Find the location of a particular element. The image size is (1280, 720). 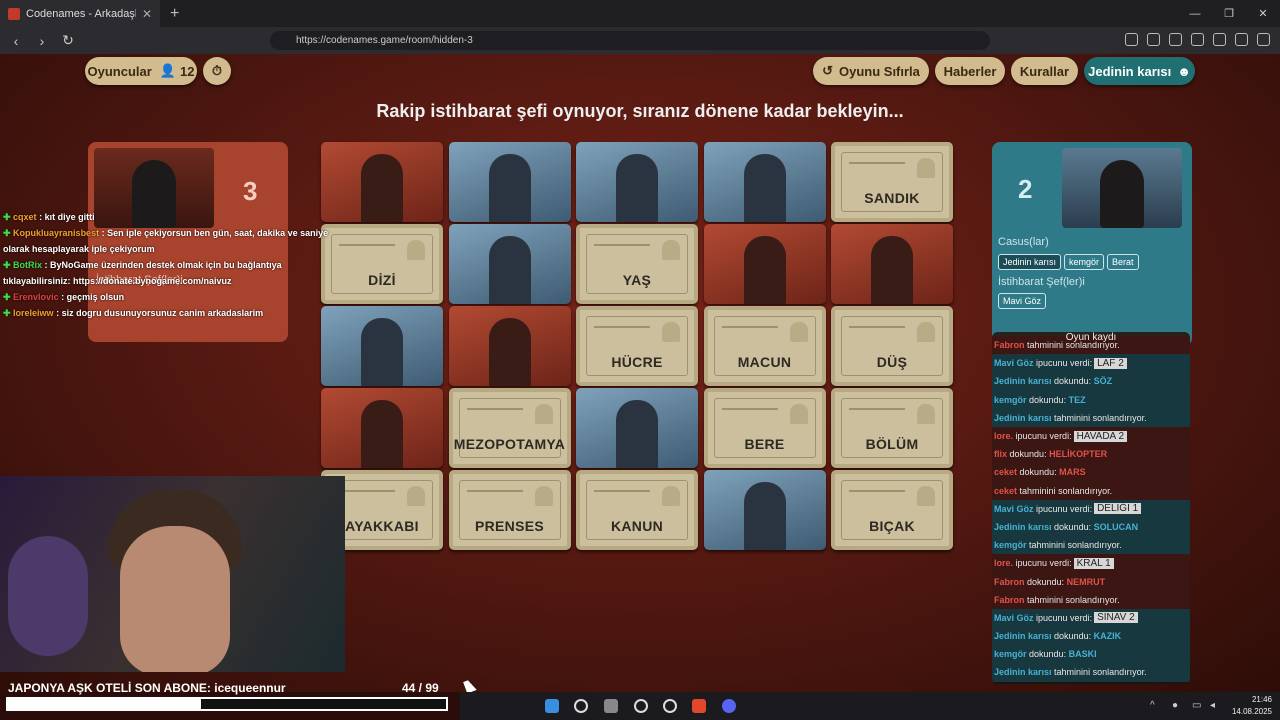

tray-chevron-icon: ^ is located at coordinates (1152, 705).